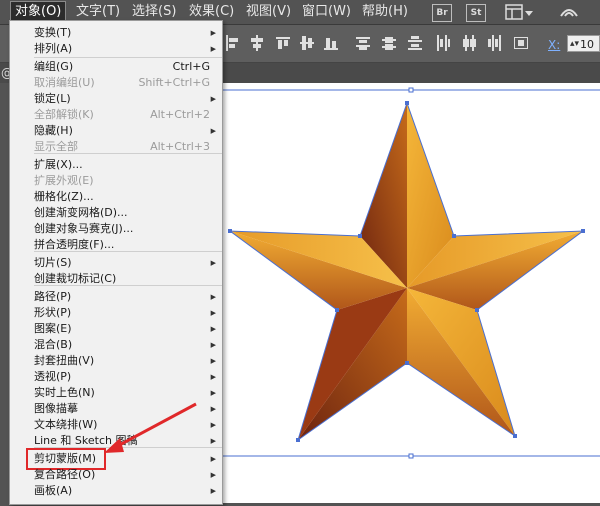 The width and height of the screenshot is (600, 506). I want to click on menu-item: 透视(P) ▶, so click(116, 377).